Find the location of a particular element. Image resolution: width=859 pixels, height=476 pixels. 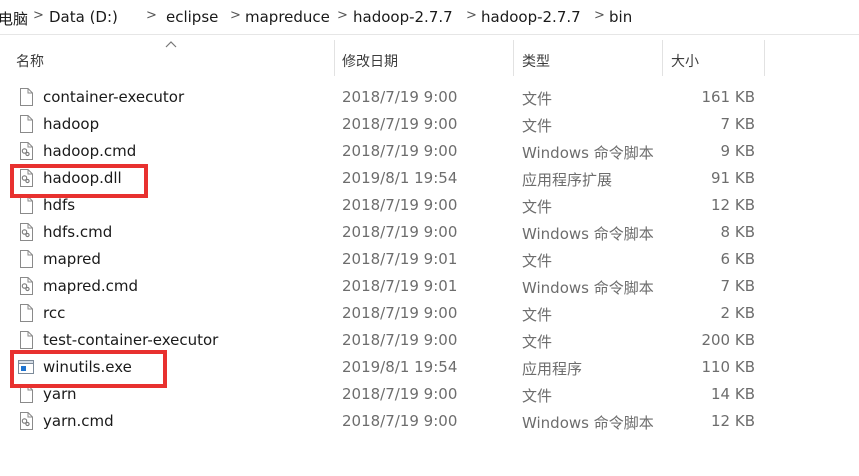

file-size: 6 KB is located at coordinates (737, 259).